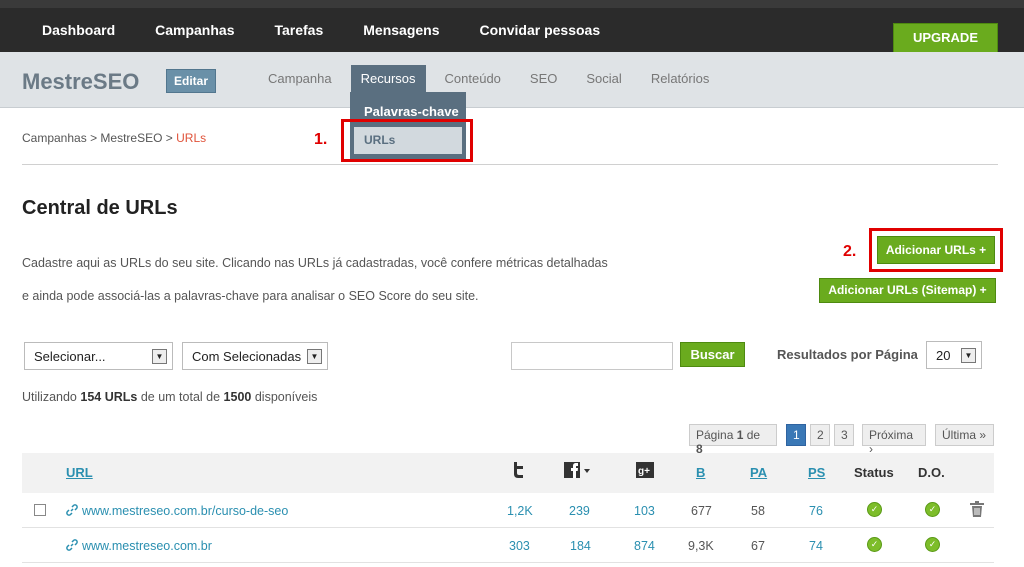  I want to click on nav-convidar: Convidar pessoas, so click(540, 30).